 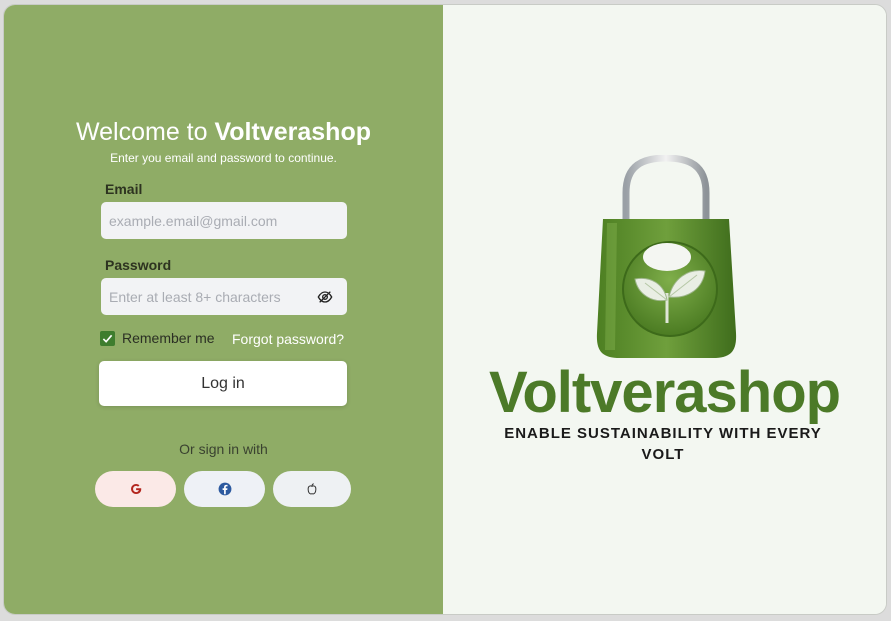 I want to click on shopping-bag-leaf-icon, so click(x=666, y=256).